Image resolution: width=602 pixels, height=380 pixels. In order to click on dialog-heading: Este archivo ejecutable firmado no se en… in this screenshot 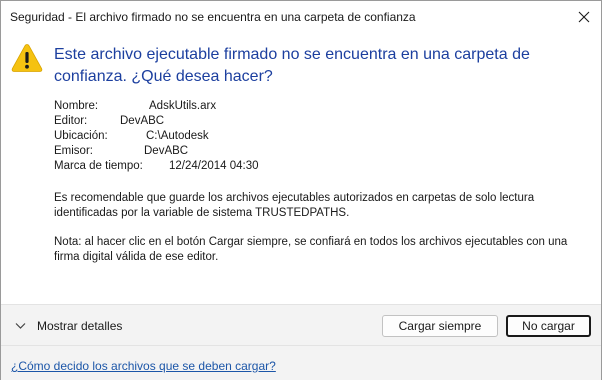, I will do `click(292, 65)`.